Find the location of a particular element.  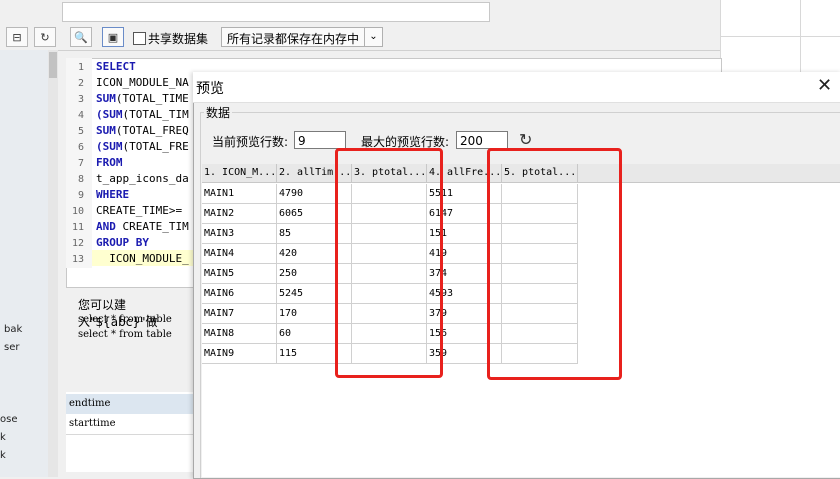

left-scrollbar-thumb is located at coordinates (53, 65).